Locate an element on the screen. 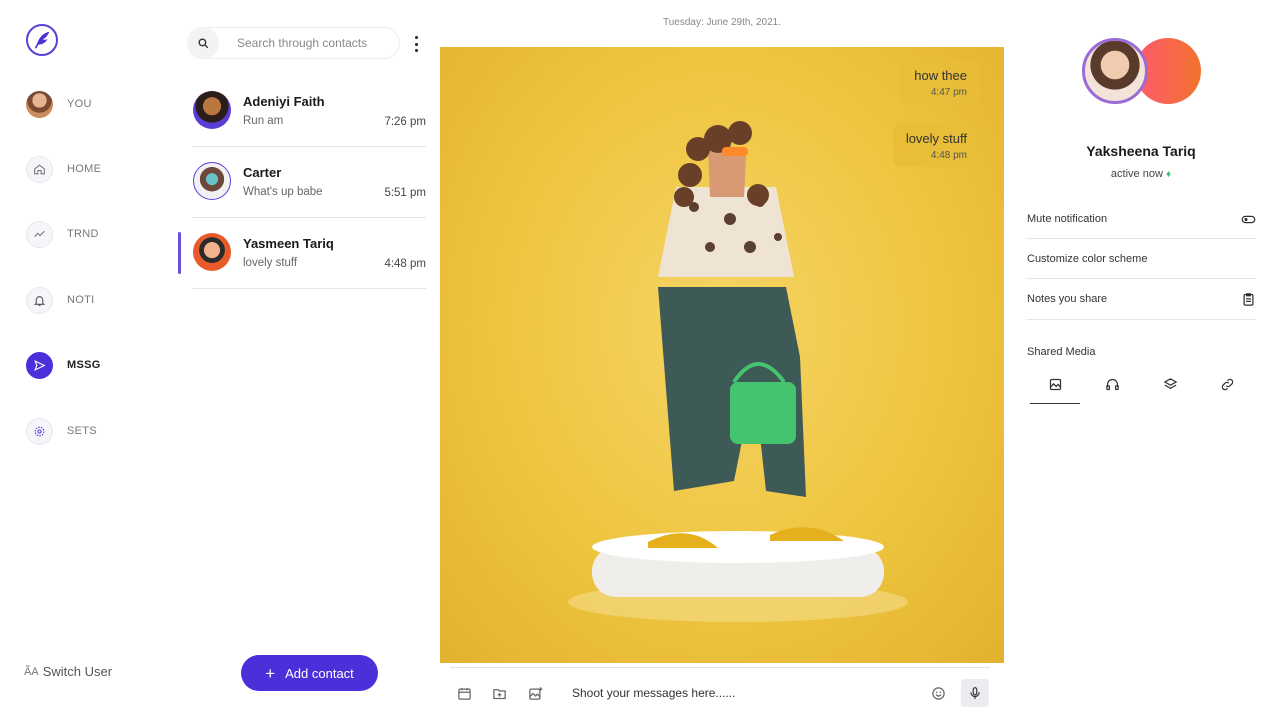 This screenshot has height=720, width=1280. media-tab-audio is located at coordinates (1112, 390).